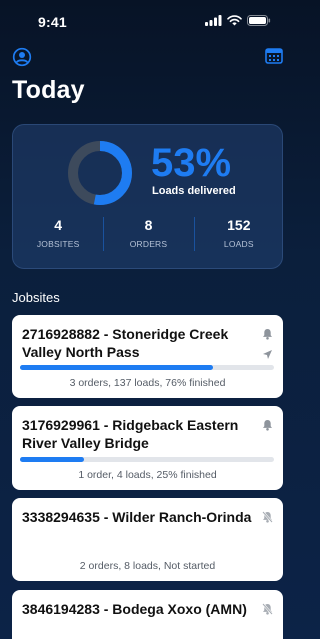  I want to click on delivered-label: Loads delivered, so click(194, 191).